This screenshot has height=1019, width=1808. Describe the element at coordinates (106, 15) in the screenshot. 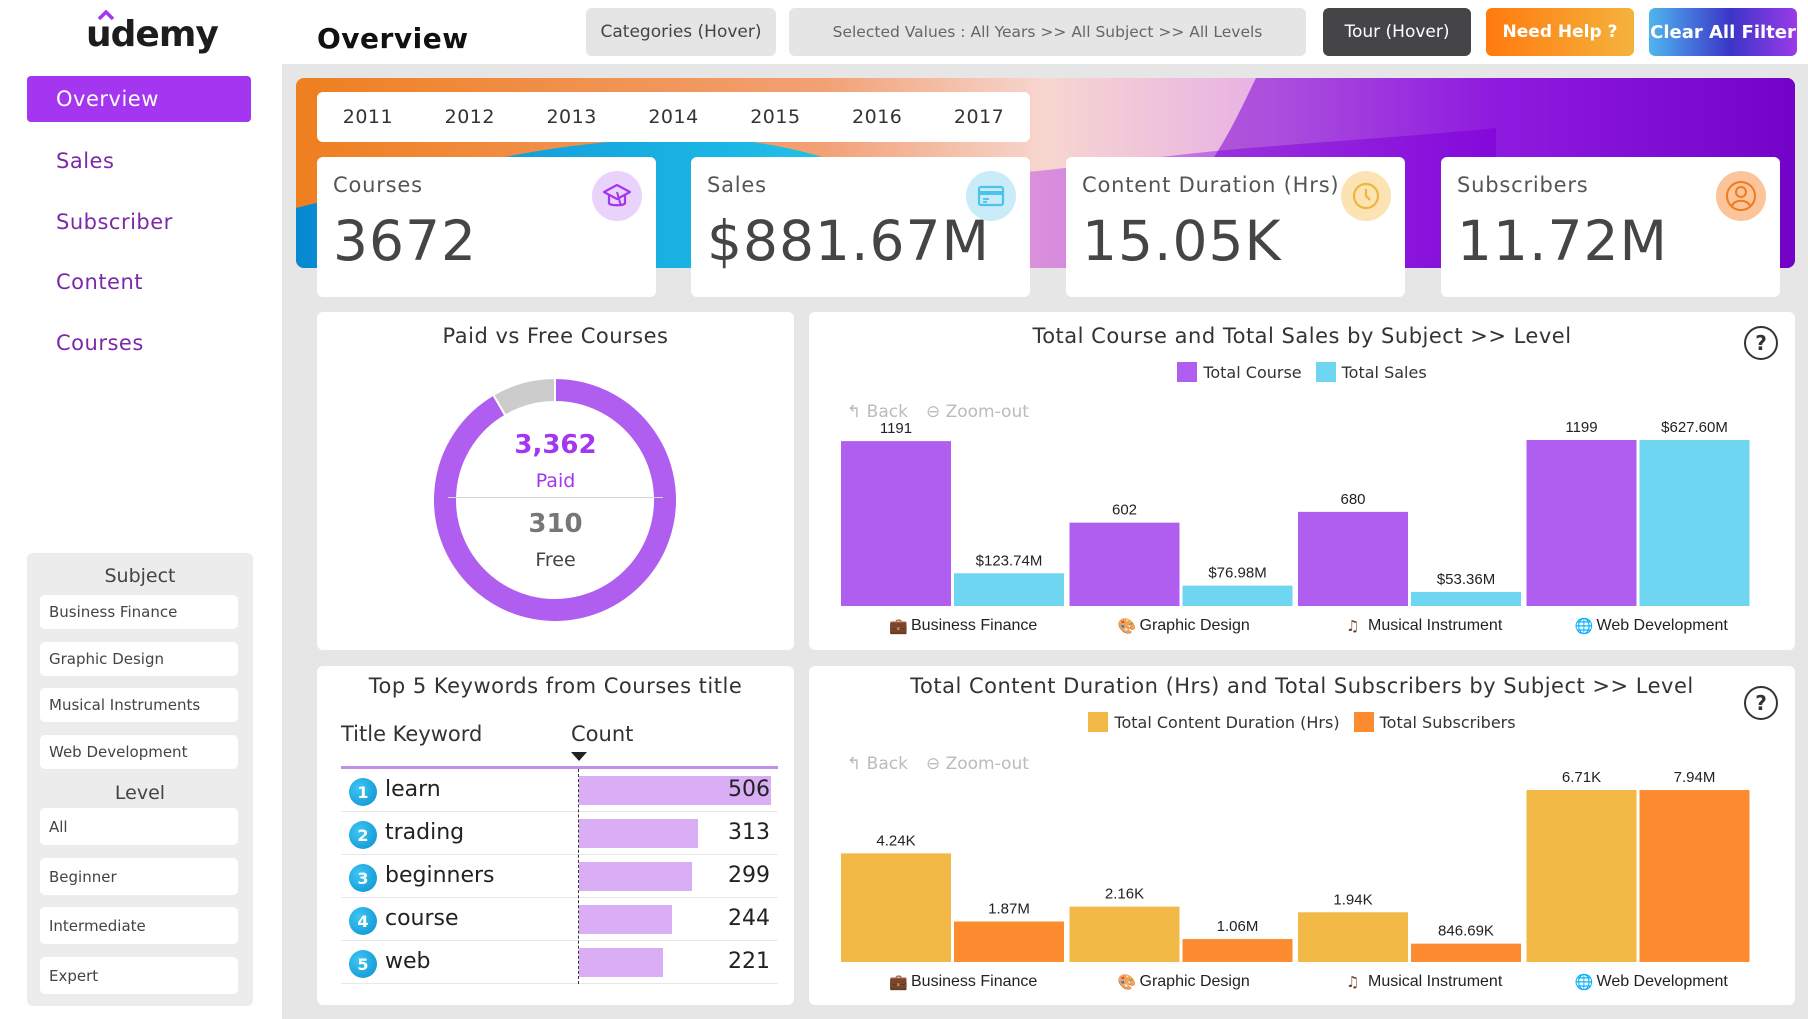

I see `logo-hat-icon` at that location.